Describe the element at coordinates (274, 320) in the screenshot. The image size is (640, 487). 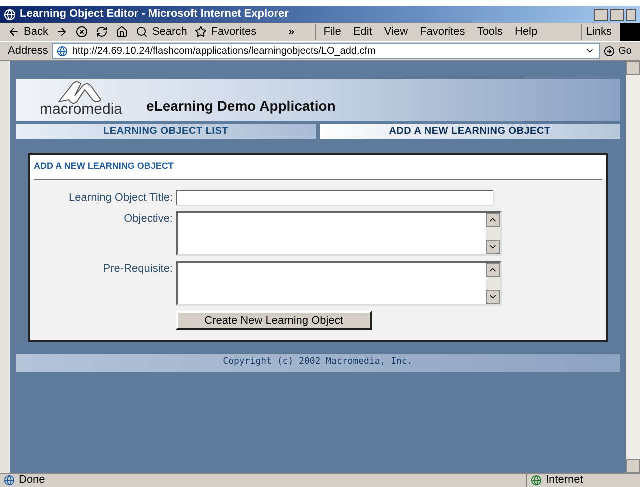
I see `create-button: Create New Learning Object` at that location.